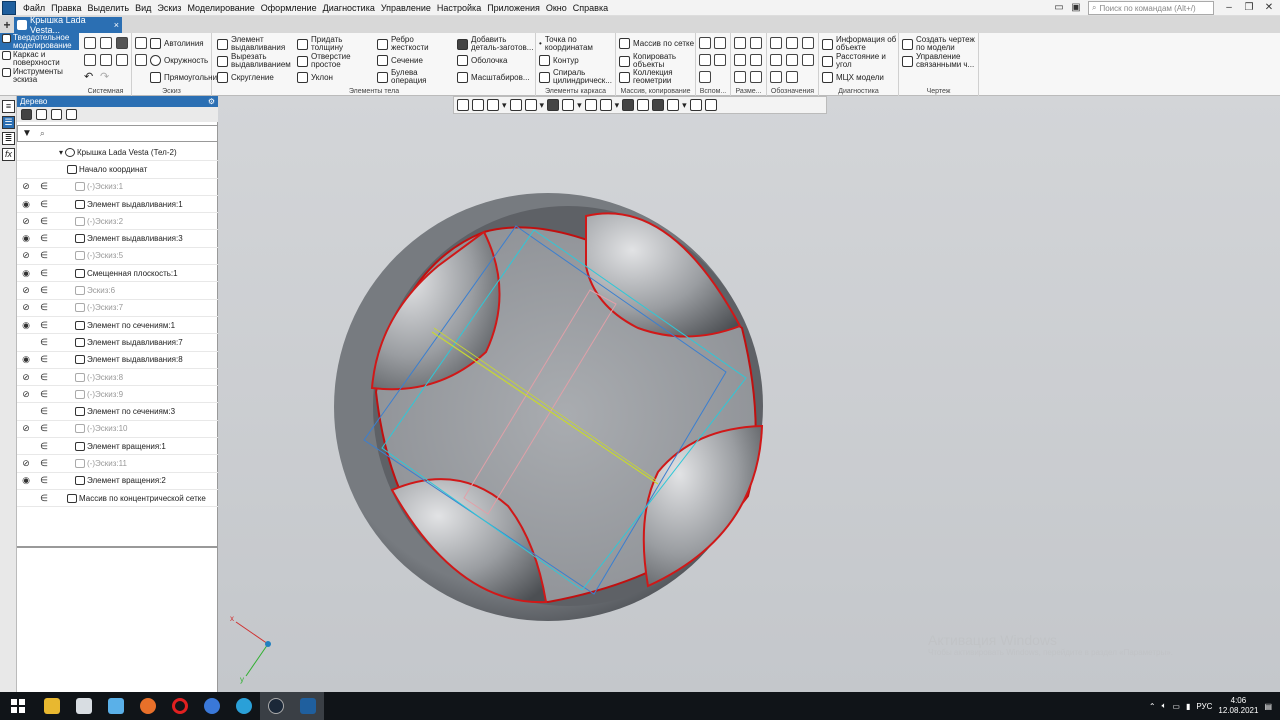 This screenshot has width=1280, height=720. I want to click on notifications-icon: ▤, so click(1268, 706).